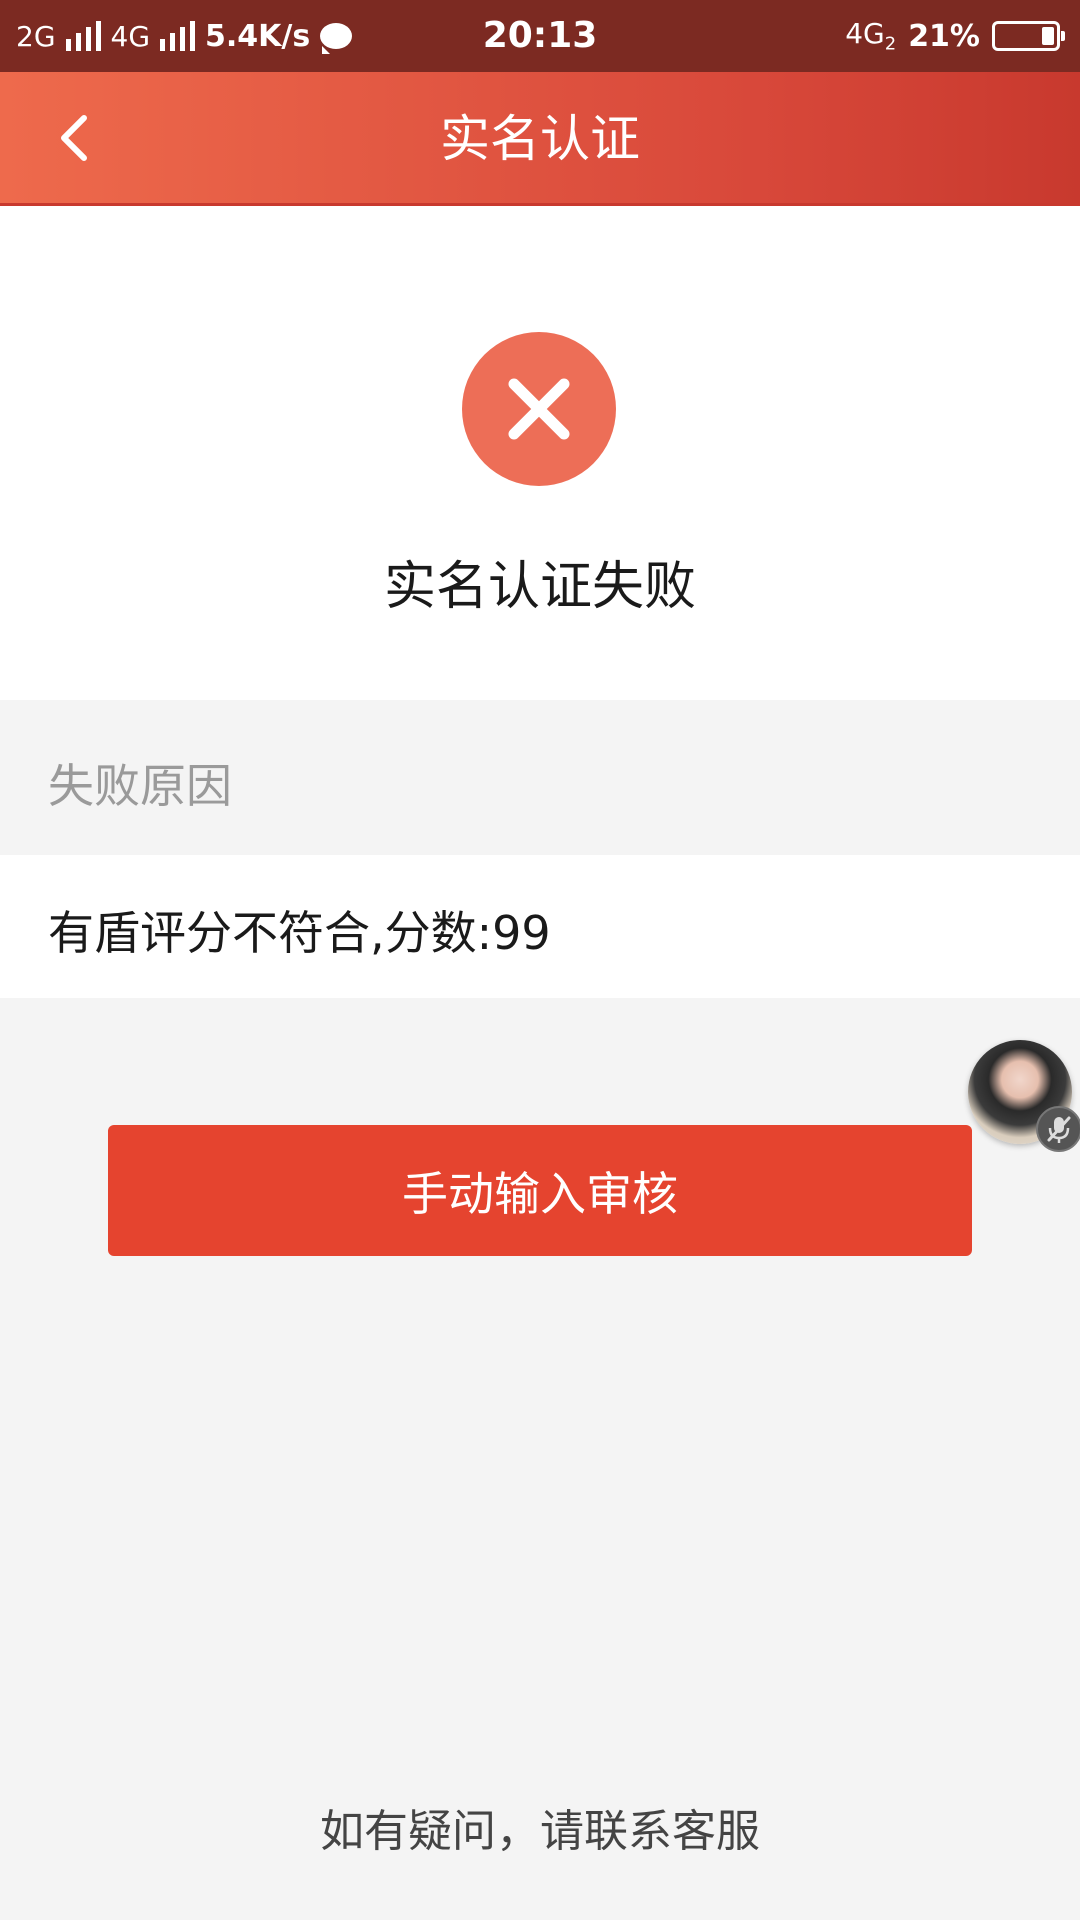 The width and height of the screenshot is (1080, 1920). I want to click on manual-review-button: 手动输入审核, so click(540, 1190).